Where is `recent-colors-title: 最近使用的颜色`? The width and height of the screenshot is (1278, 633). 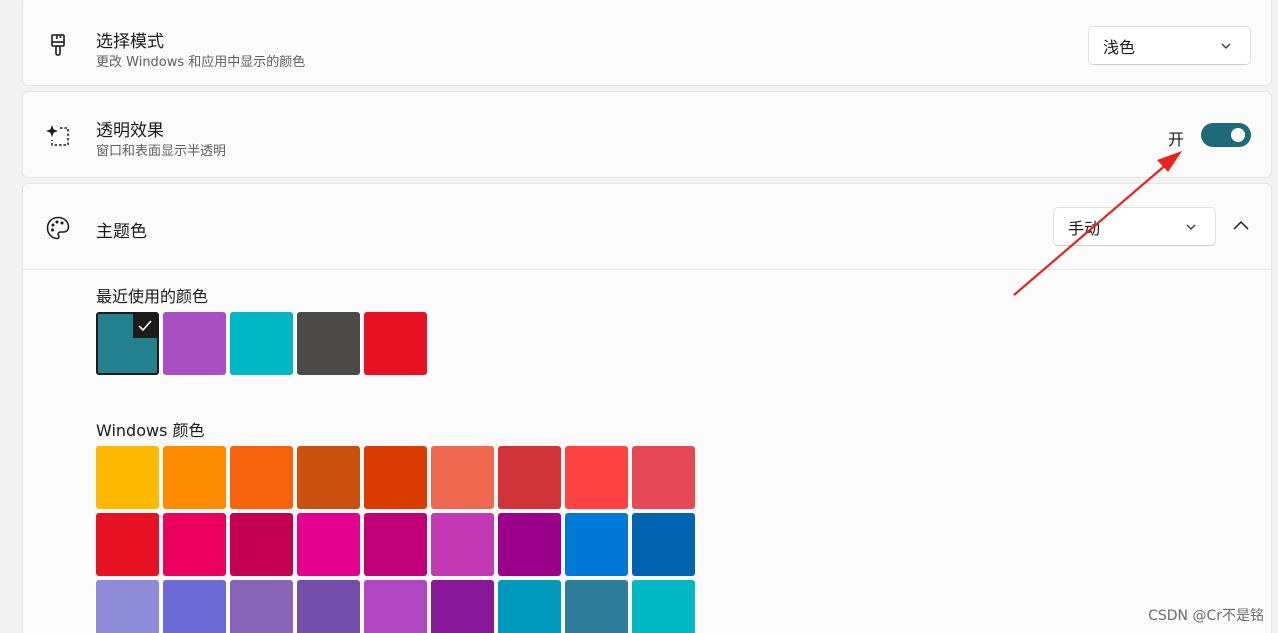
recent-colors-title: 最近使用的颜色 is located at coordinates (152, 296).